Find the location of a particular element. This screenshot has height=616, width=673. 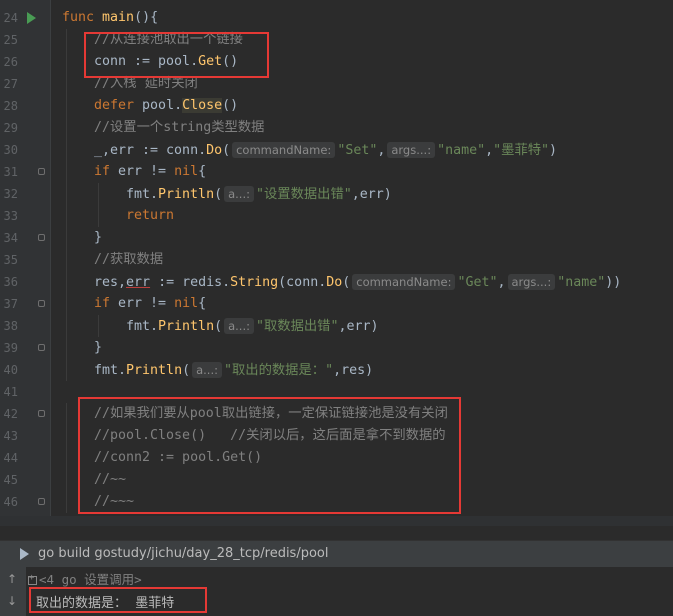

code-text: //设置一个string类型数据 is located at coordinates (179, 128).